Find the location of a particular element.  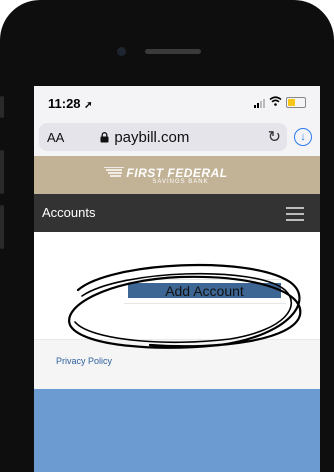

status-icons is located at coordinates (280, 102).